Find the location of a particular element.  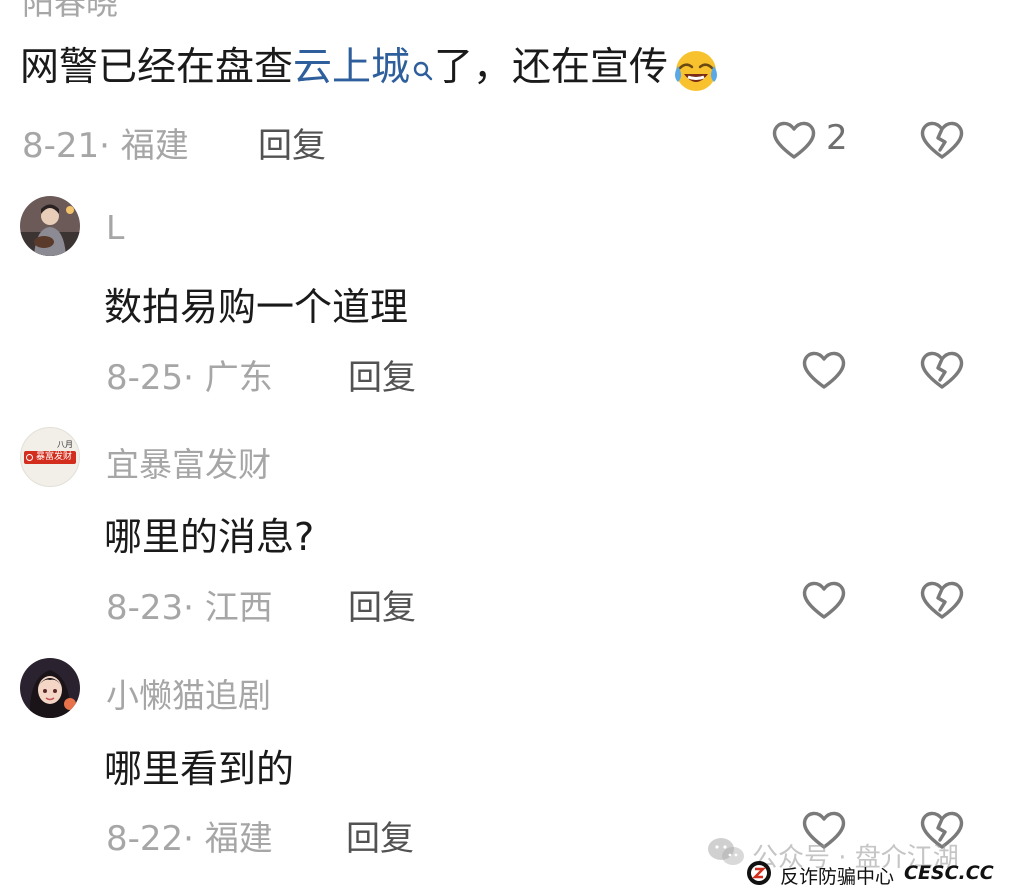

wechat-logo-icon is located at coordinates (726, 852).